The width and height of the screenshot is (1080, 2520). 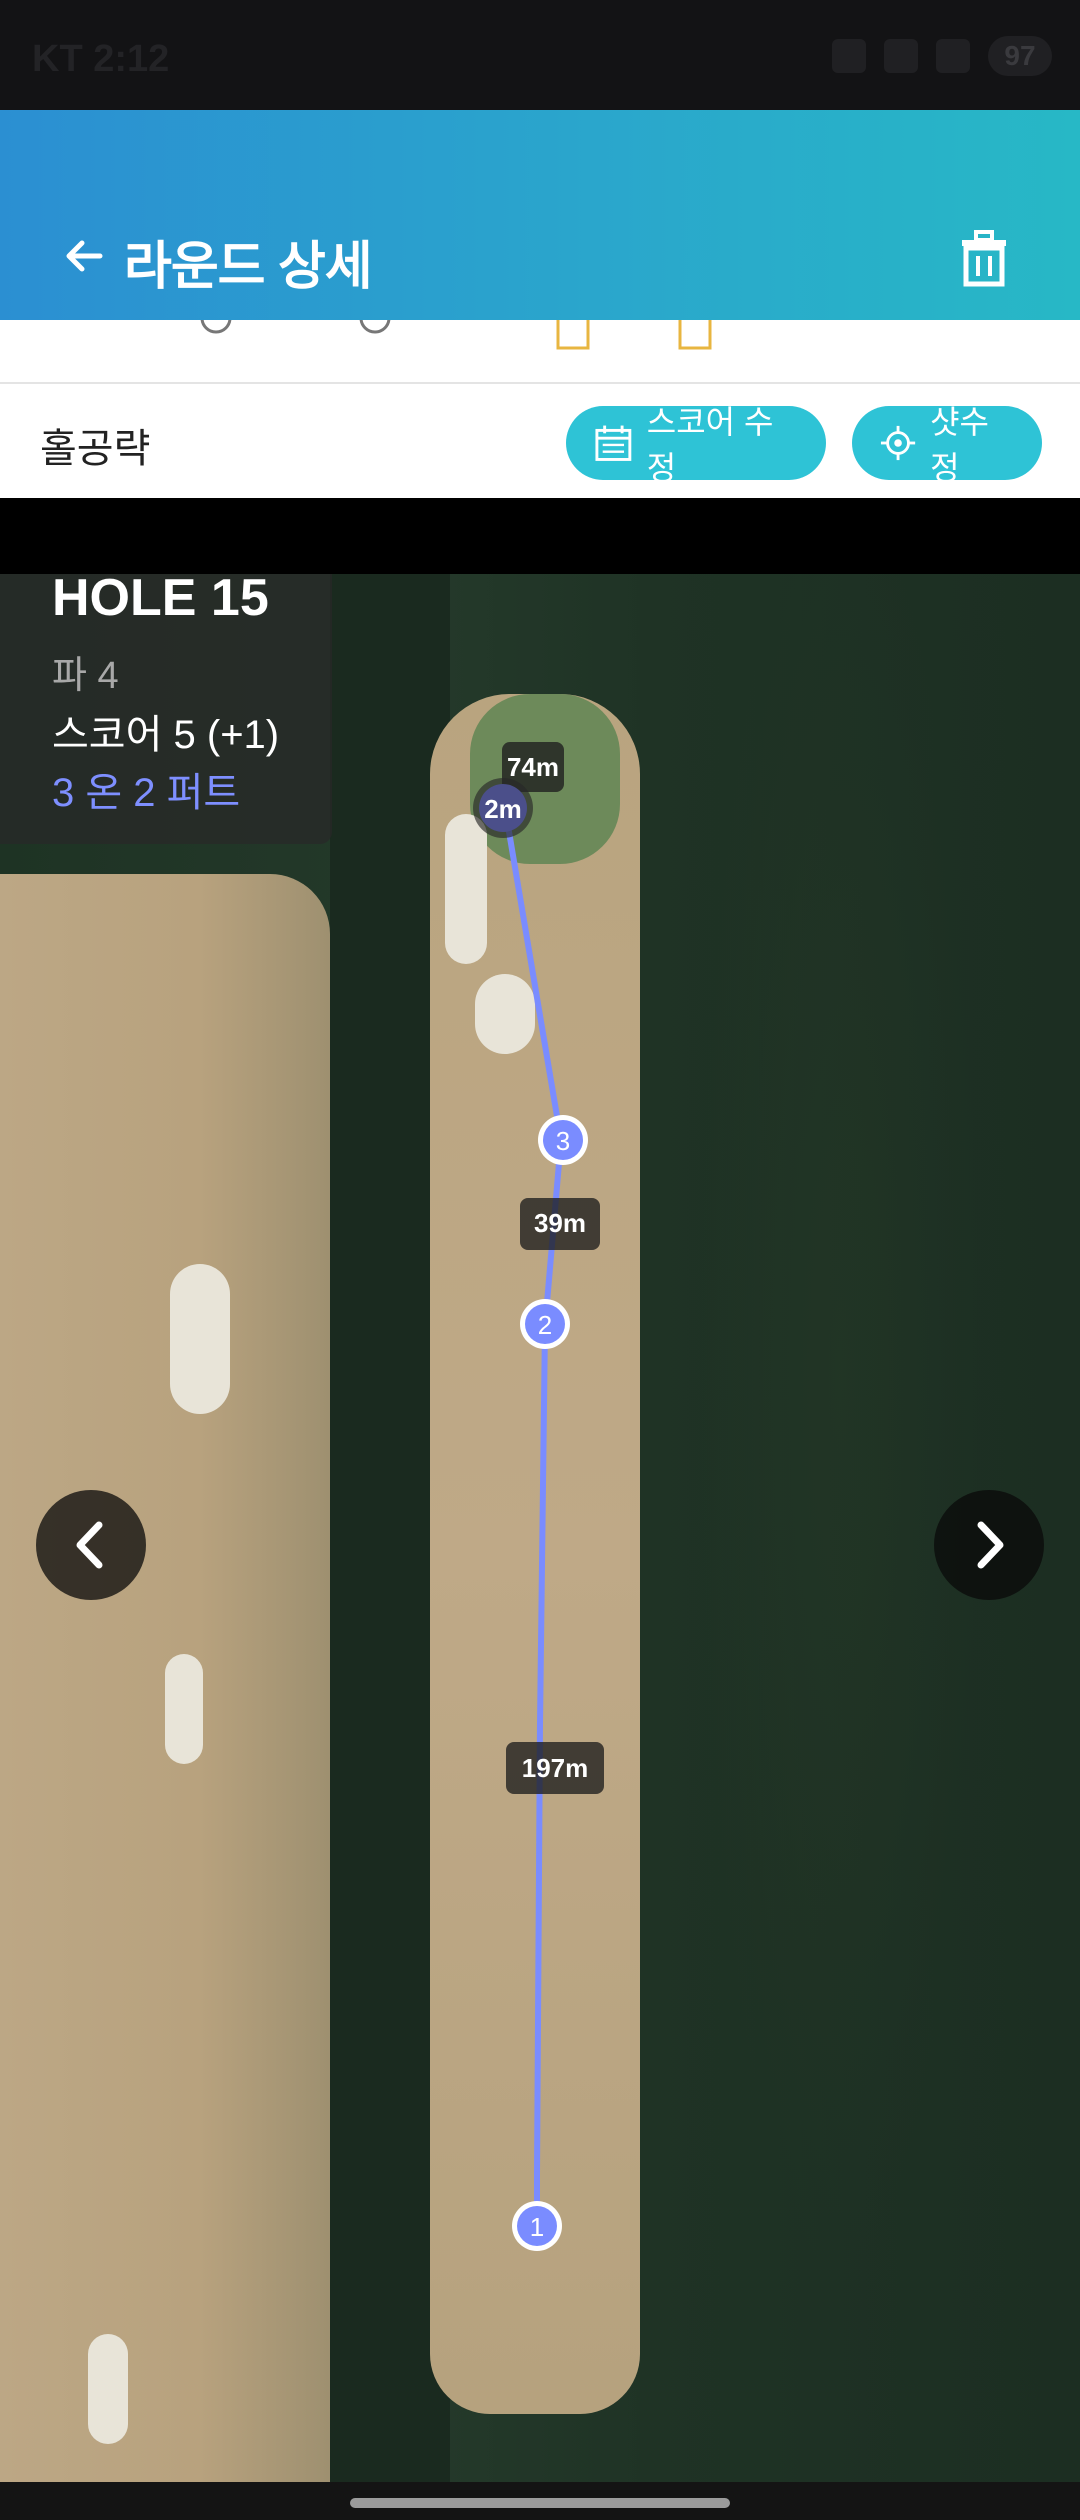 What do you see at coordinates (540, 351) in the screenshot?
I see `legend-strip` at bounding box center [540, 351].